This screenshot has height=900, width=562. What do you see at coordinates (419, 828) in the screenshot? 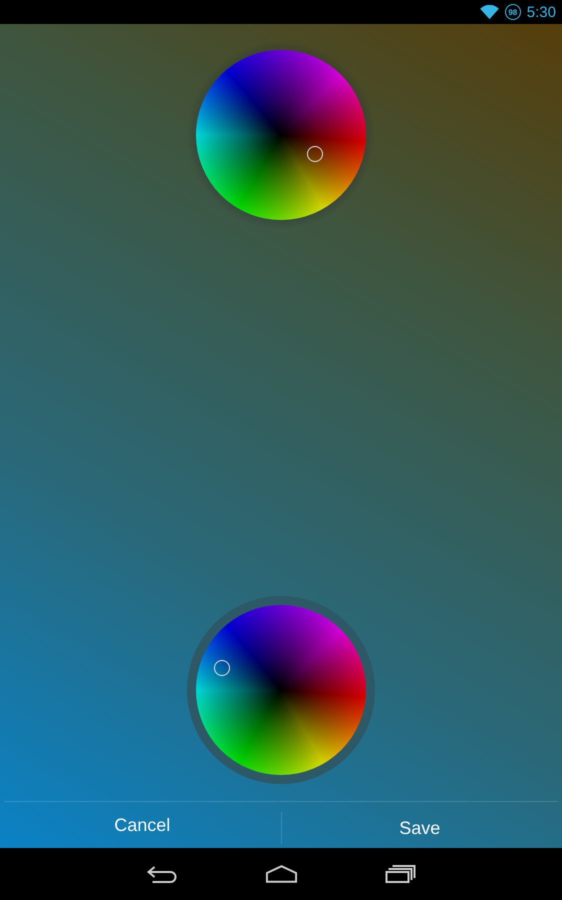
I see `save-button: Save` at bounding box center [419, 828].